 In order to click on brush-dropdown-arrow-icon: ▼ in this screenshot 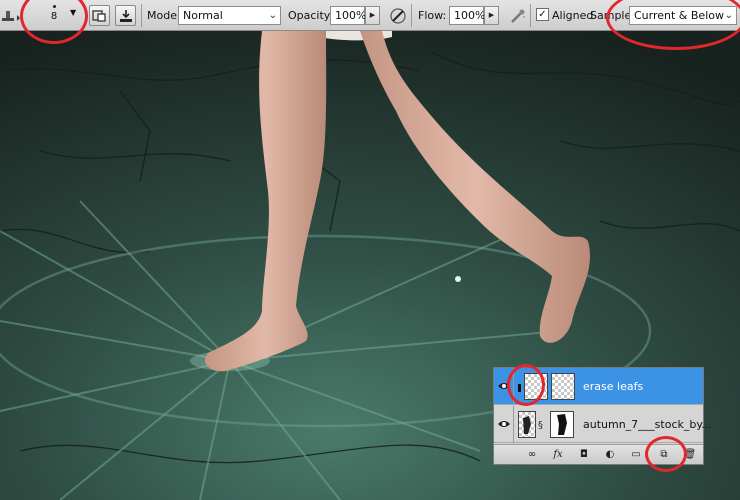, I will do `click(73, 12)`.